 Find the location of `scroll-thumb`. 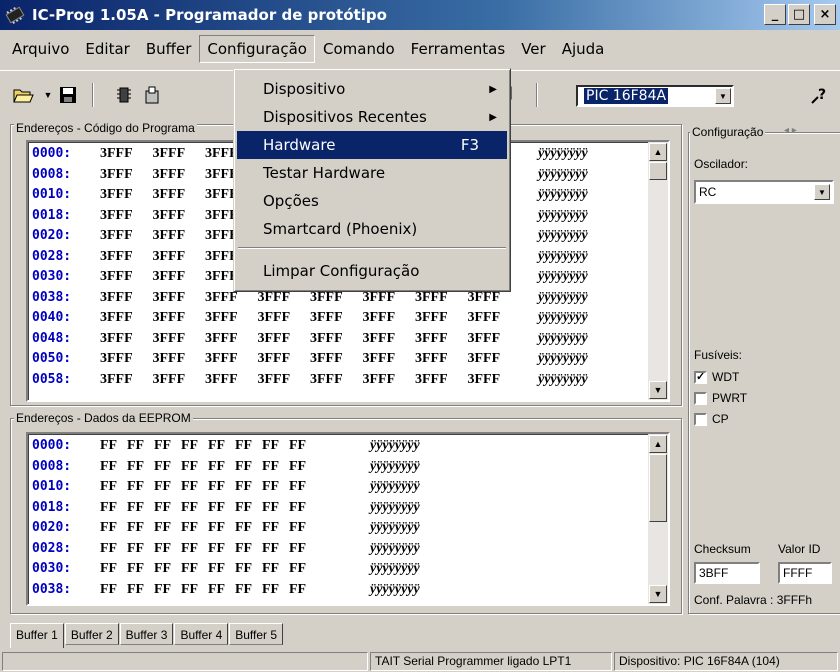

scroll-thumb is located at coordinates (658, 171).